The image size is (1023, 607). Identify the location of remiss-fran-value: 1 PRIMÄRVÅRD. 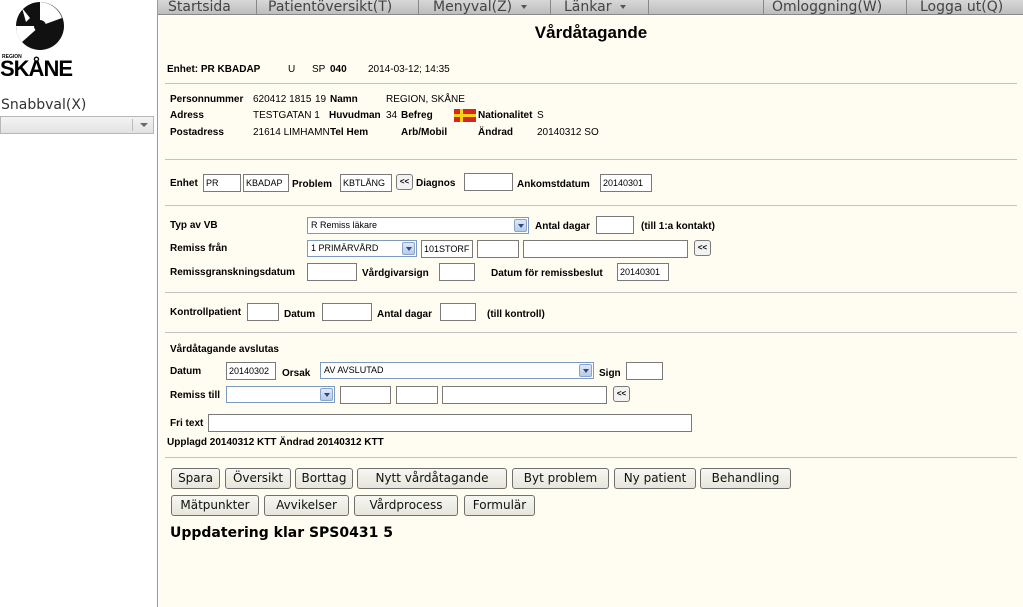
(345, 248).